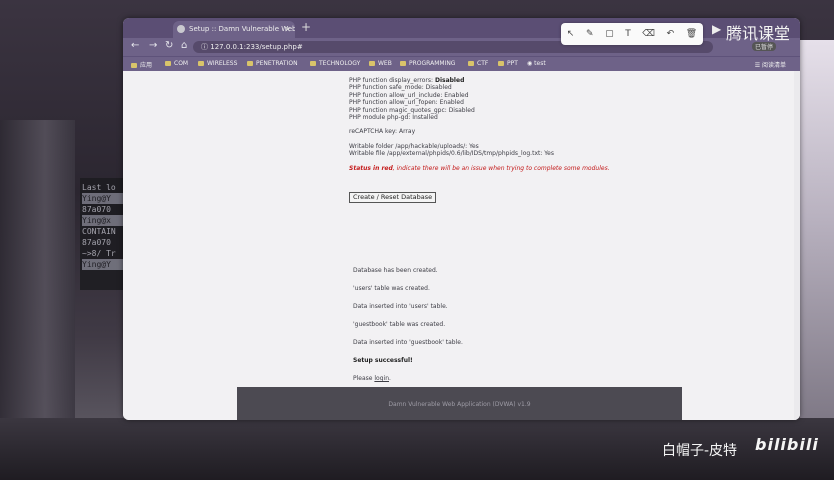 The image size is (834, 480). I want to click on message-database-created: Database has been created., so click(395, 270).